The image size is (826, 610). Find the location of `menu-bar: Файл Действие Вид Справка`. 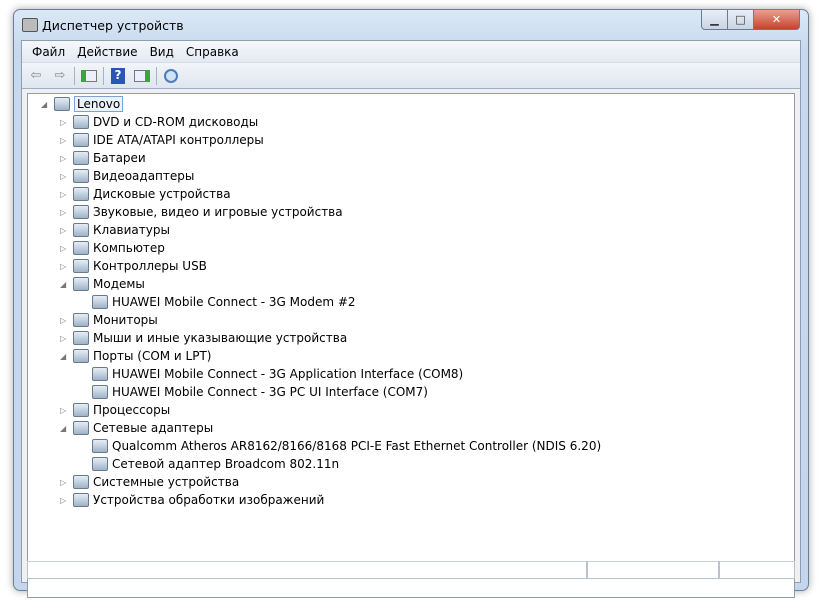

menu-bar: Файл Действие Вид Справка is located at coordinates (411, 52).